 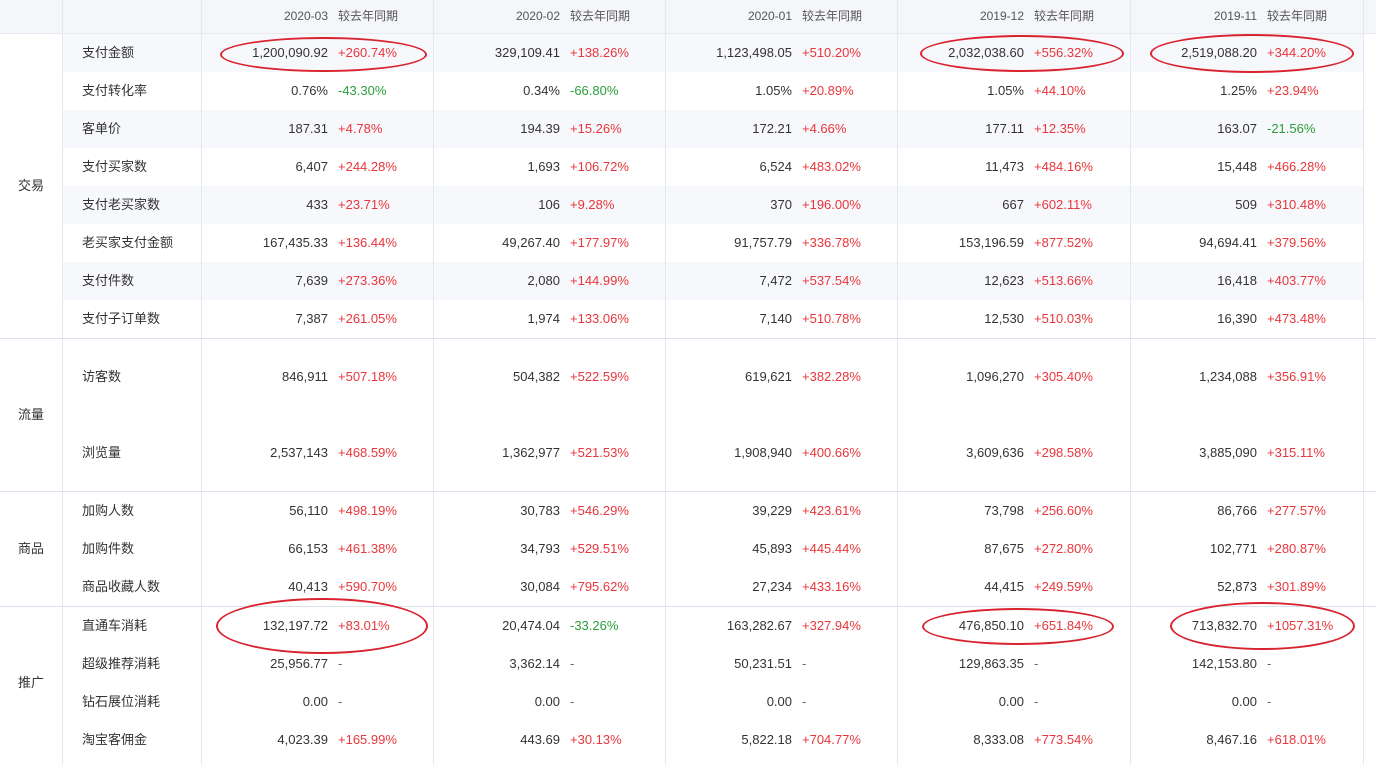 What do you see at coordinates (831, 318) in the screenshot?
I see `yoy-change: +510.78%` at bounding box center [831, 318].